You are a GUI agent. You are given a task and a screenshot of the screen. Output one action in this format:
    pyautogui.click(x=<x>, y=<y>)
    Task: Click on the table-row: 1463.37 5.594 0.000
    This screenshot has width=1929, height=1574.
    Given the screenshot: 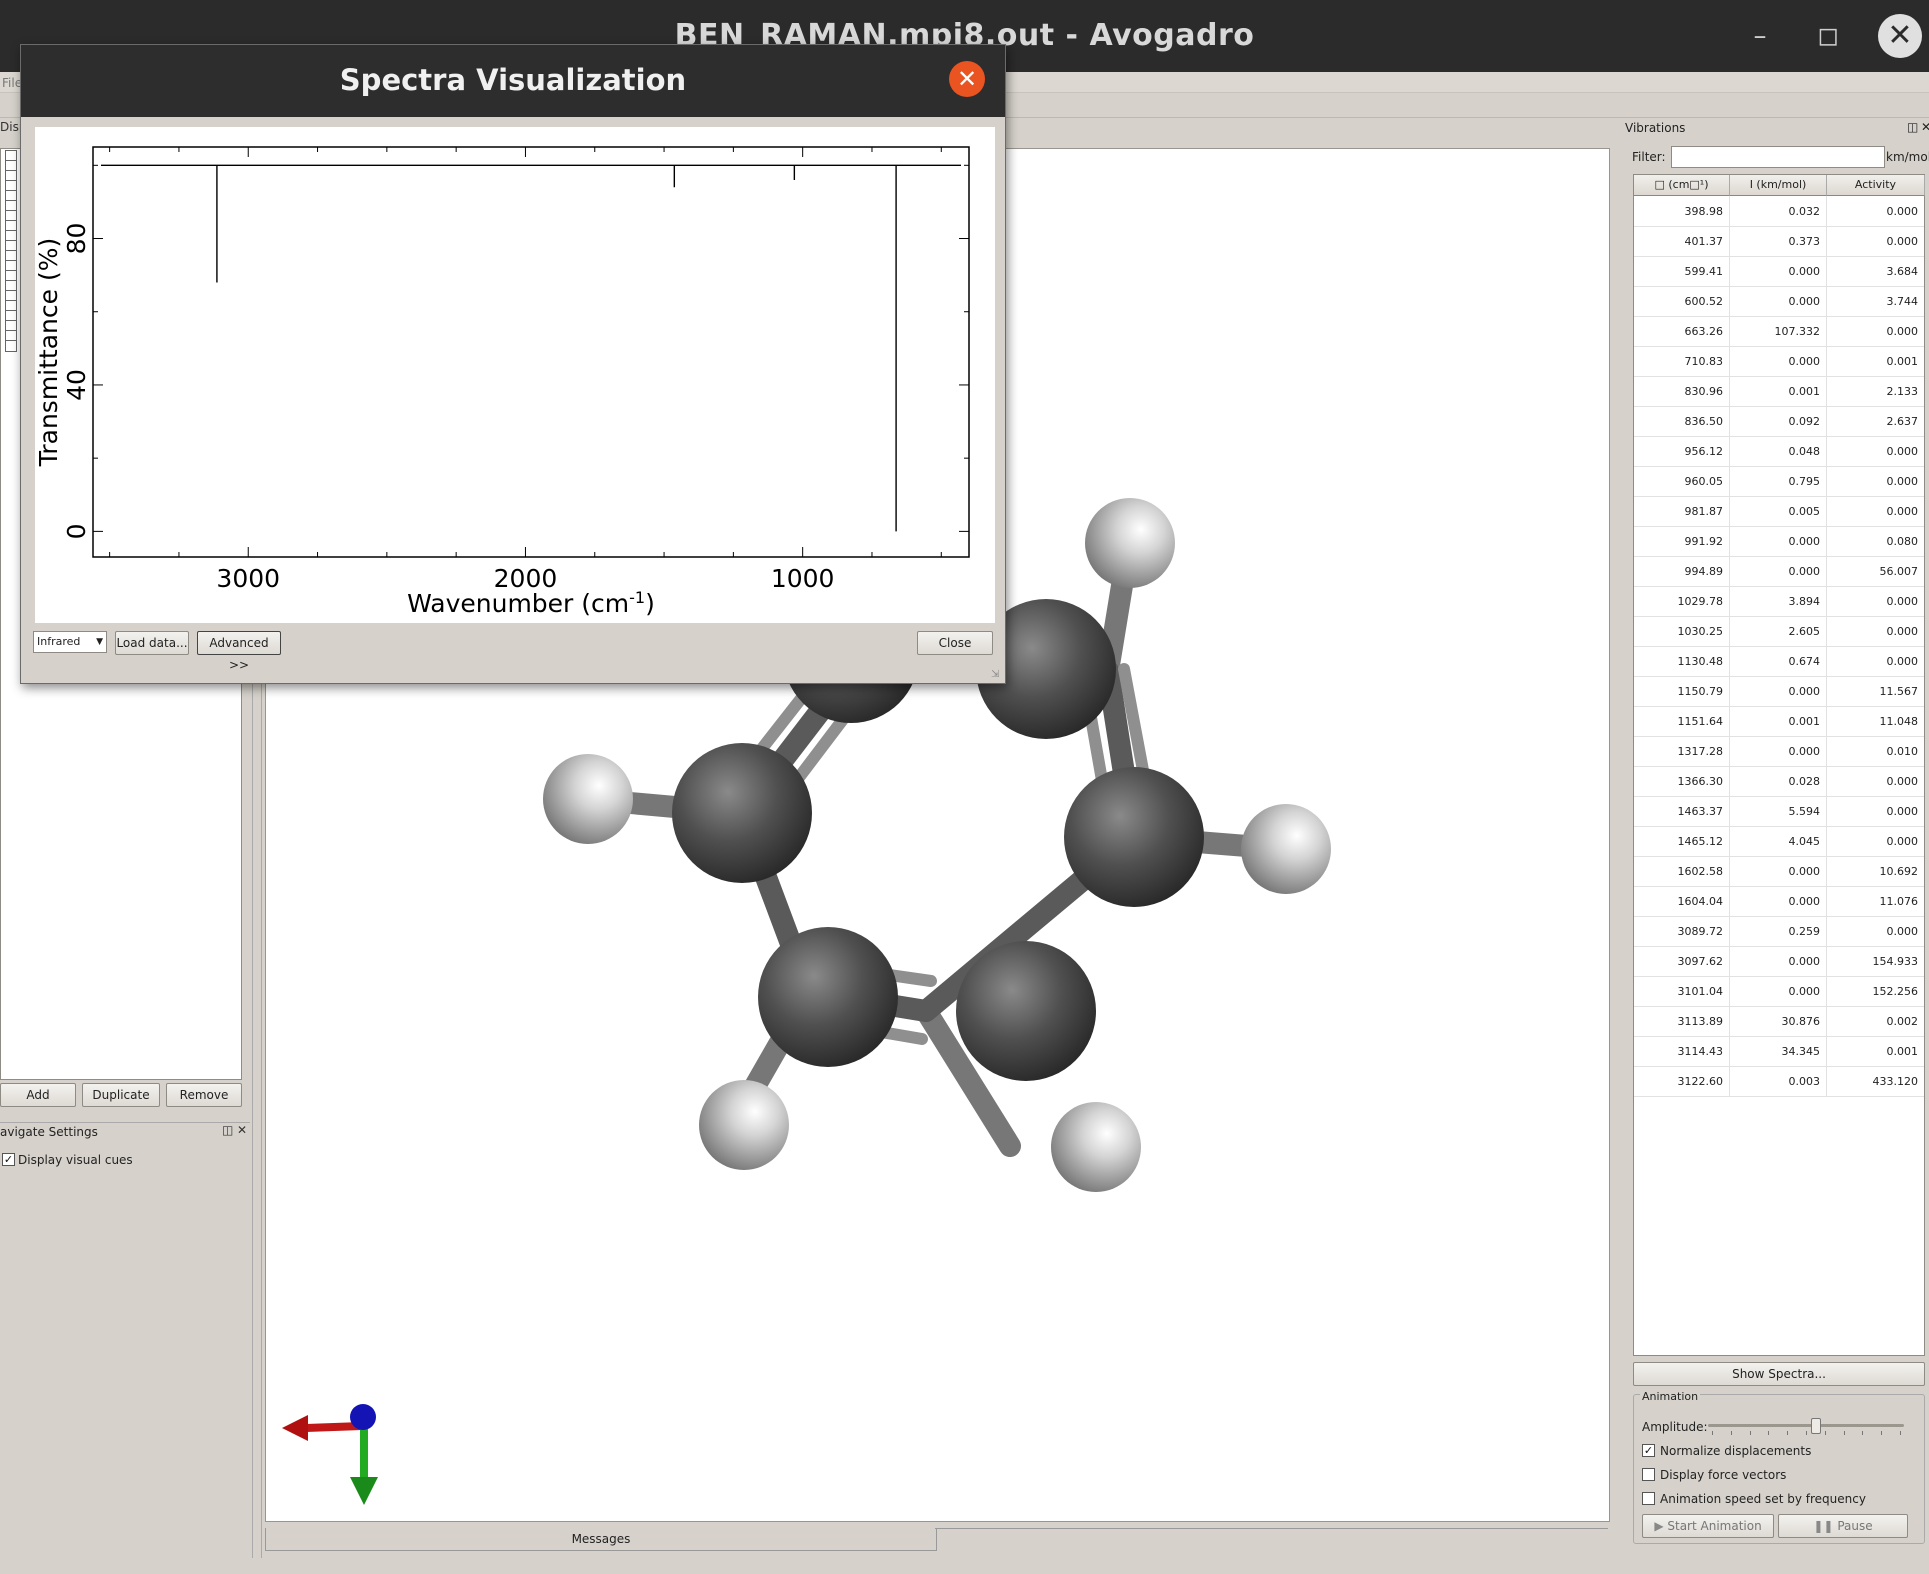 What is the action you would take?
    pyautogui.click(x=1779, y=811)
    